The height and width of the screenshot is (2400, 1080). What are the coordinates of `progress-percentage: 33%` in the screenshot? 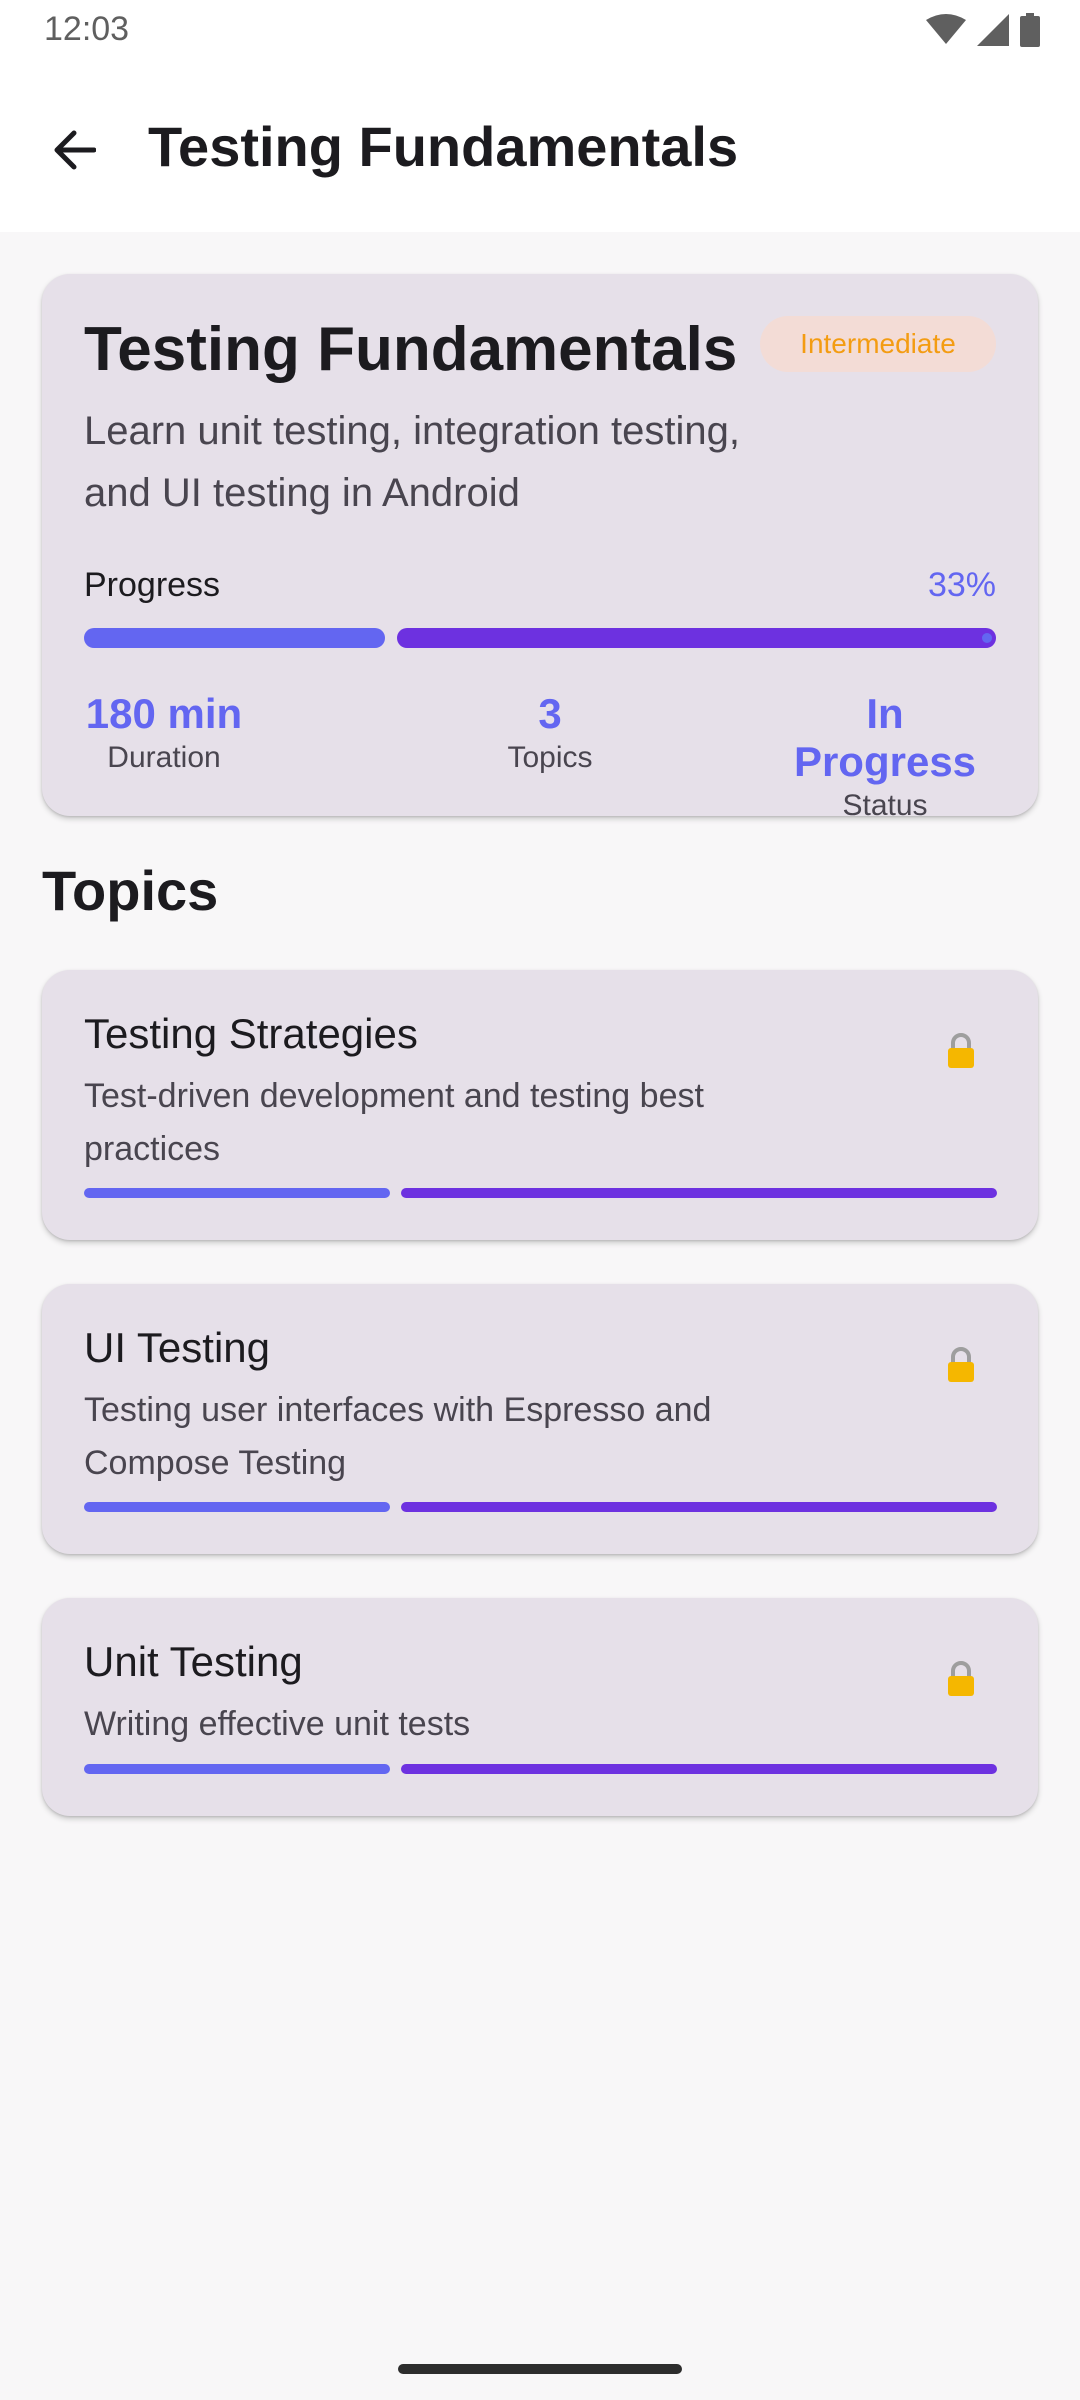 It's located at (961, 585).